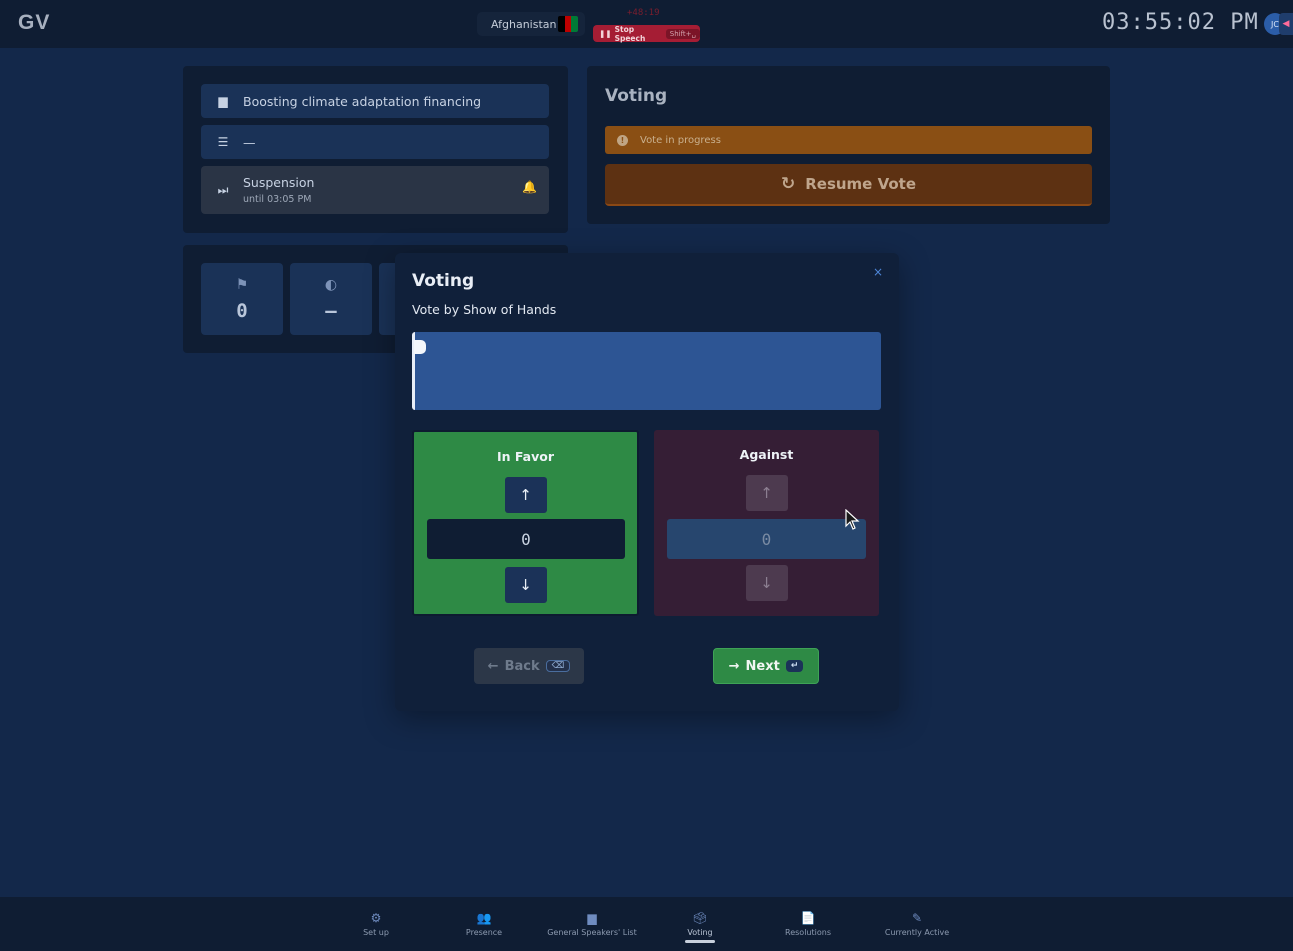  I want to click on document-icon: 📄, so click(808, 918).